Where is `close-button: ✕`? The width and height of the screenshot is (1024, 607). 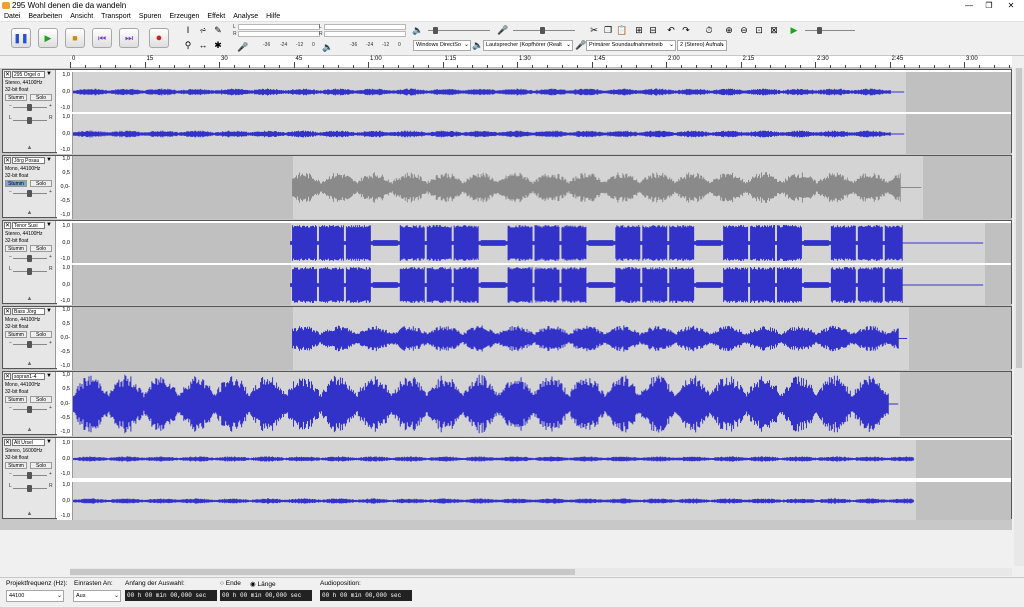 close-button: ✕ is located at coordinates (1011, 5).